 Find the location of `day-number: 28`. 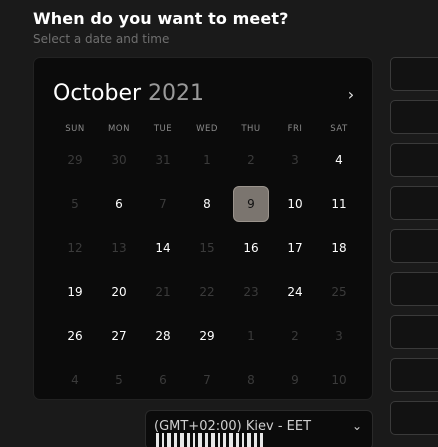

day-number: 28 is located at coordinates (163, 336).